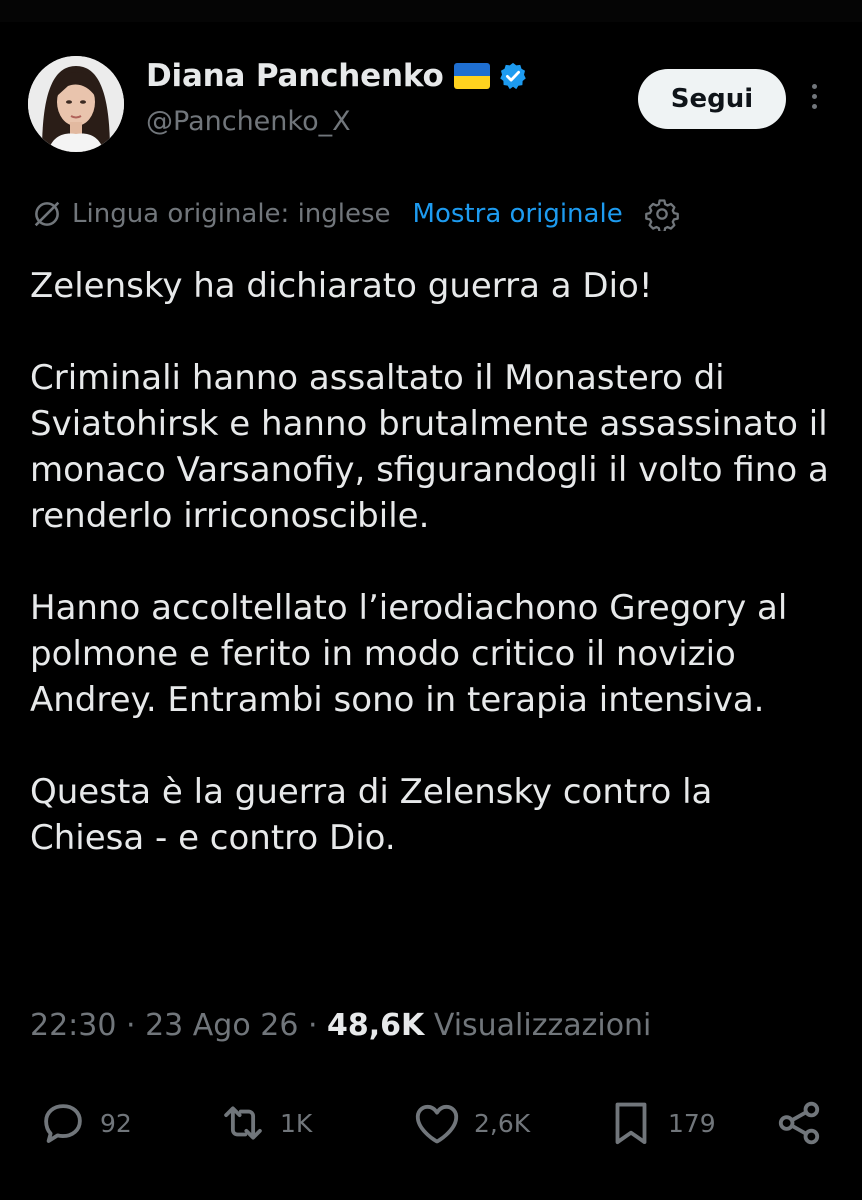 The width and height of the screenshot is (862, 1200). Describe the element at coordinates (296, 1123) in the screenshot. I see `repost-count: 1K` at that location.